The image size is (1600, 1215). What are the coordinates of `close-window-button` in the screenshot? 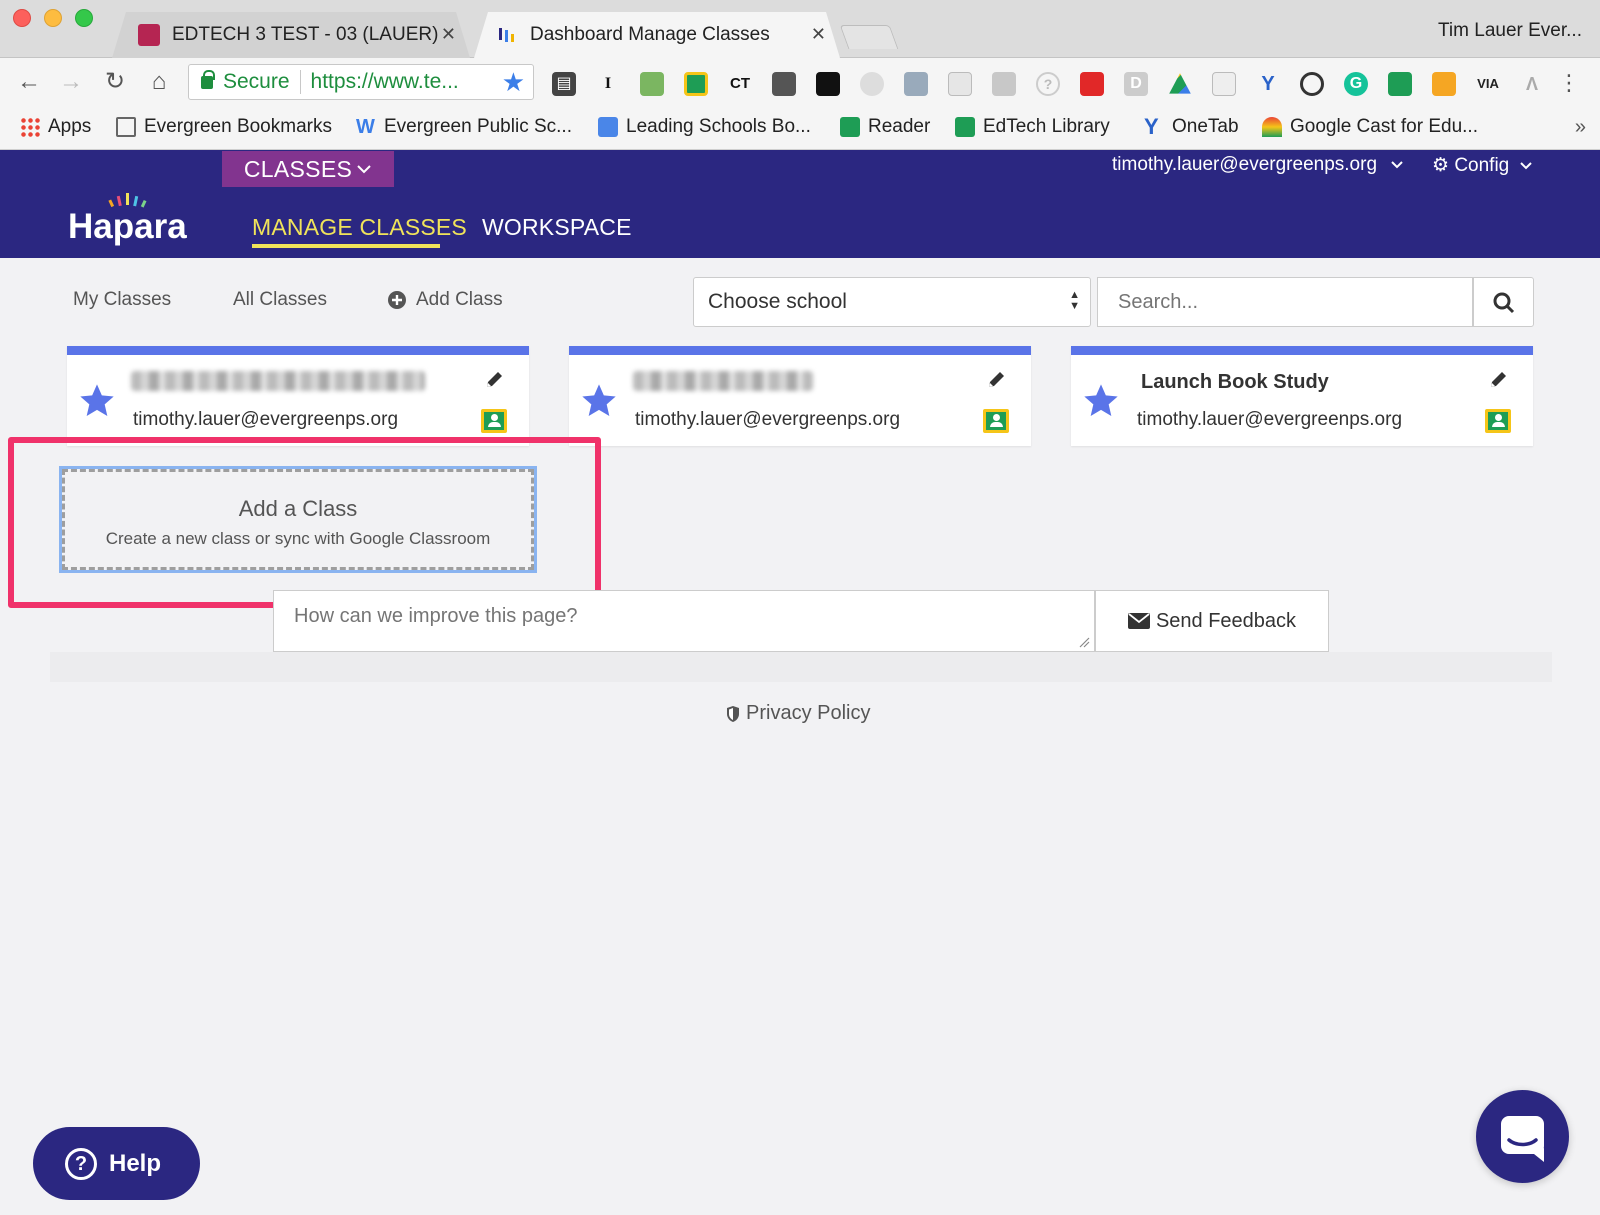 It's located at (22, 18).